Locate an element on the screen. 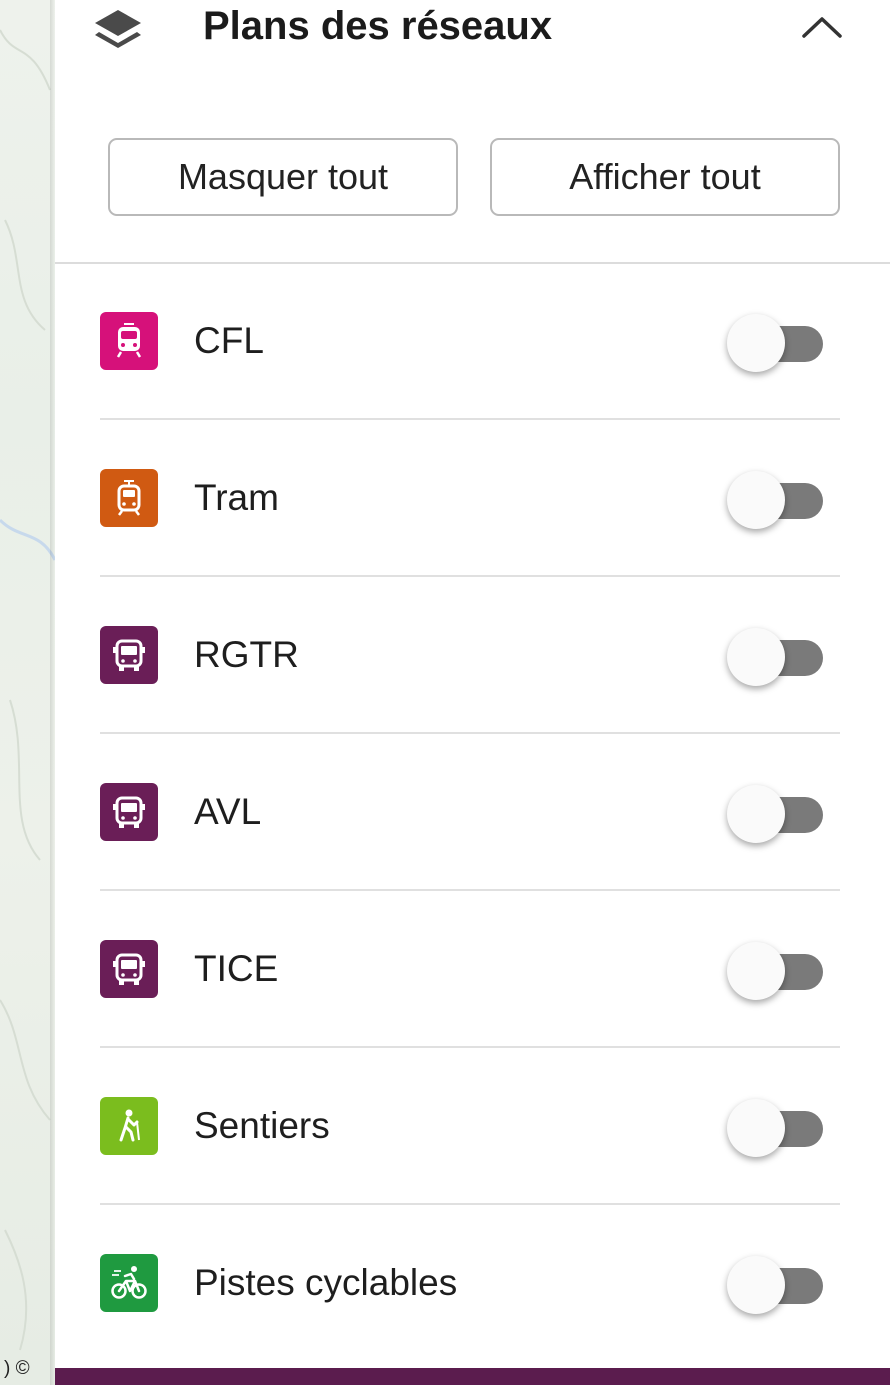 The width and height of the screenshot is (890, 1385). toggle-tram is located at coordinates (777, 499).